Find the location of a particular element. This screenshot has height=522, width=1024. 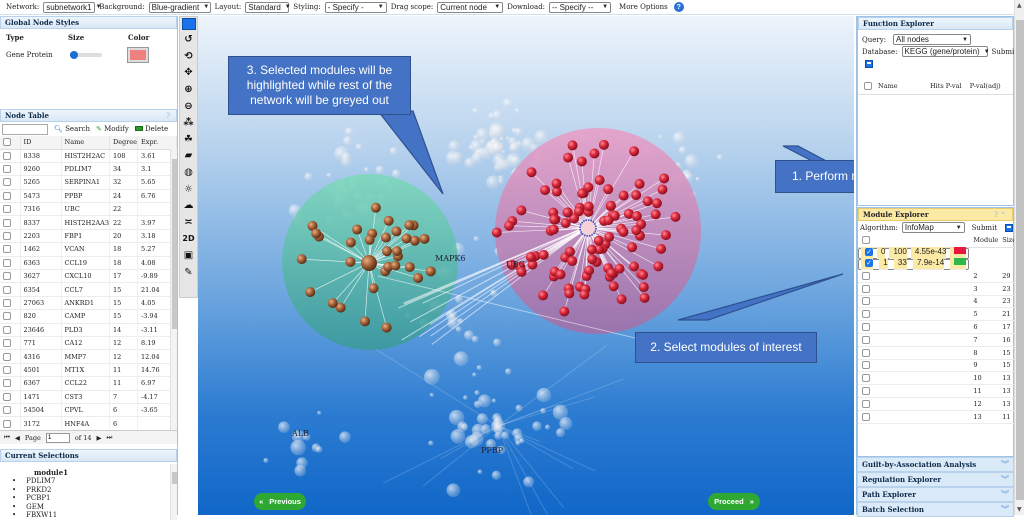

2d-toggle-icon: 2D is located at coordinates (188, 239).